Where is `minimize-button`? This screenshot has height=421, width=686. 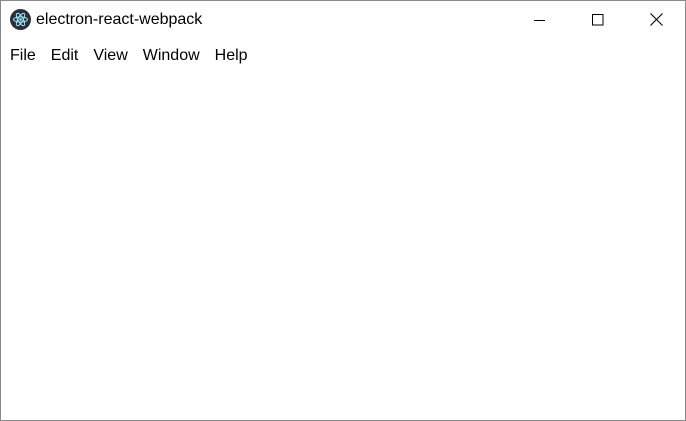 minimize-button is located at coordinates (540, 19).